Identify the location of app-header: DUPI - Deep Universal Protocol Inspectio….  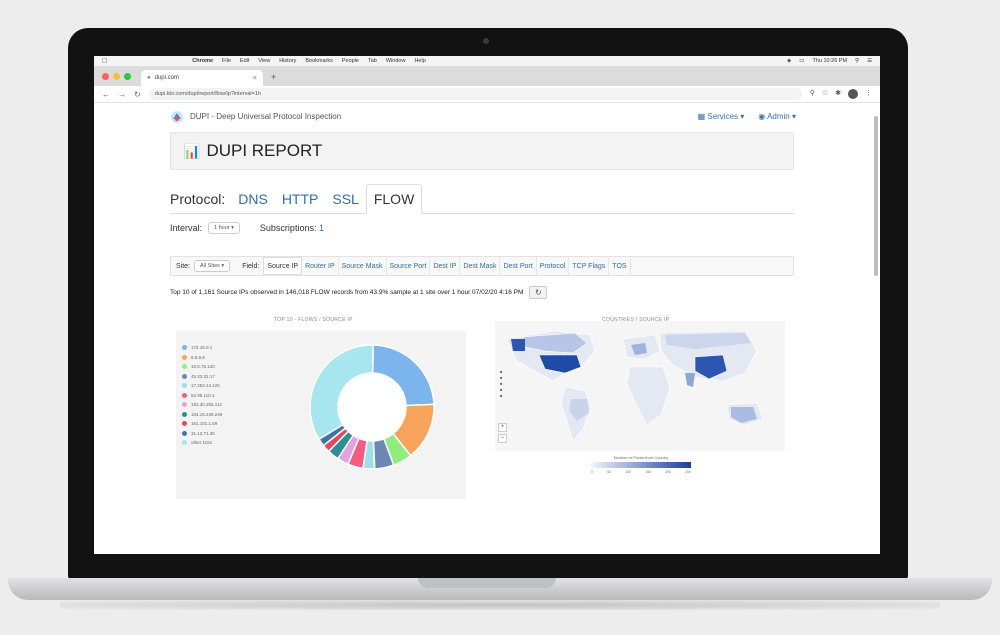
(483, 116).